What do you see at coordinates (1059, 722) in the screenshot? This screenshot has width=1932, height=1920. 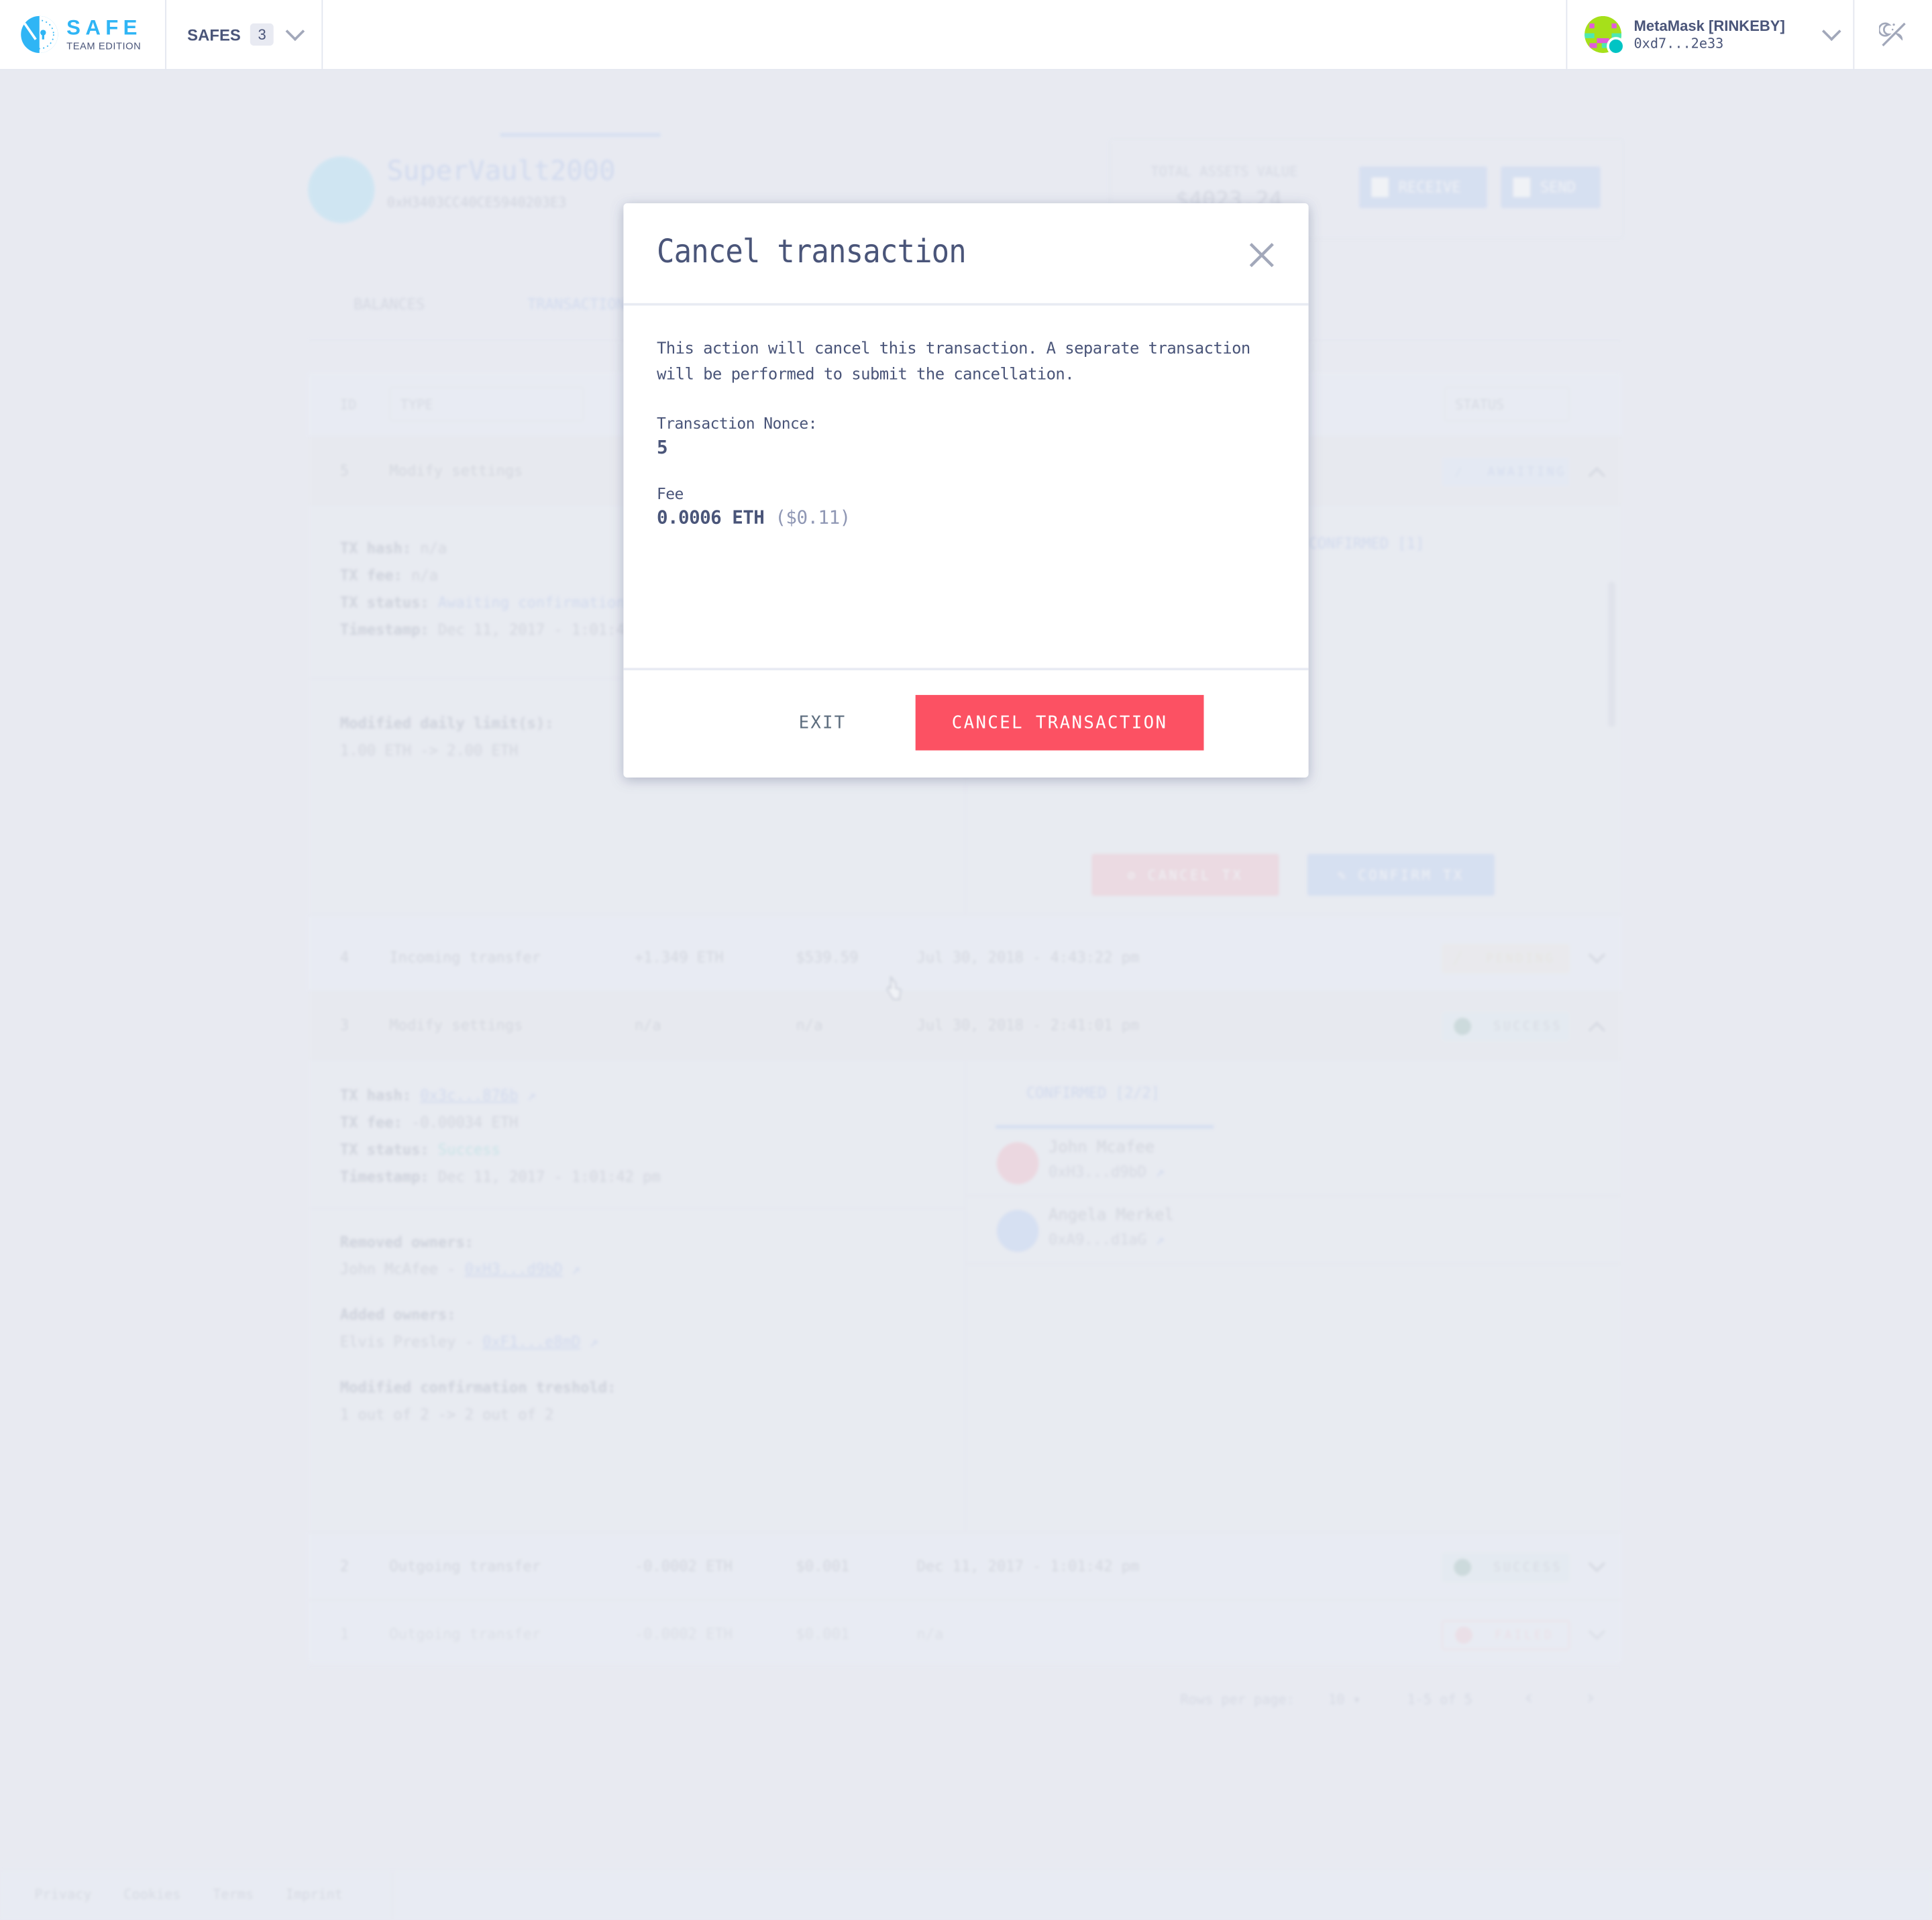 I see `cancel-transaction-button: CANCEL TRANSACTION` at bounding box center [1059, 722].